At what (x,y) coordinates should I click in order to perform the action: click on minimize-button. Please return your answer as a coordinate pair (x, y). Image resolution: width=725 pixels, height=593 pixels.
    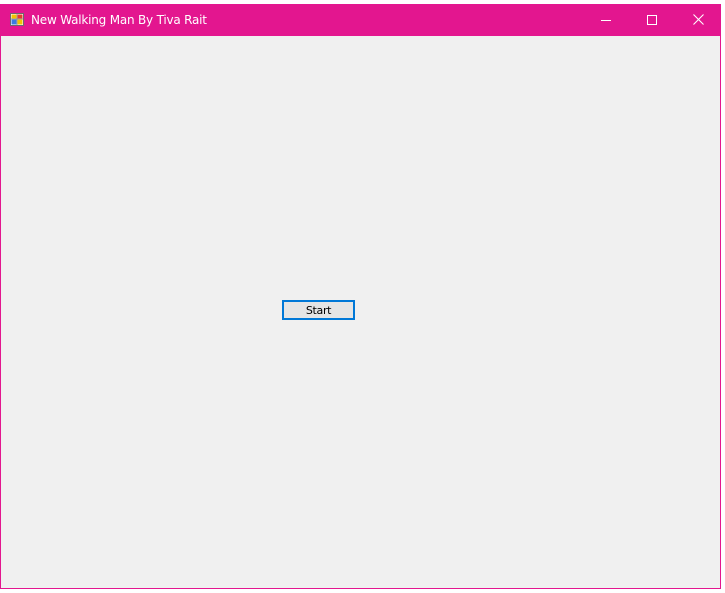
    Looking at the image, I should click on (606, 20).